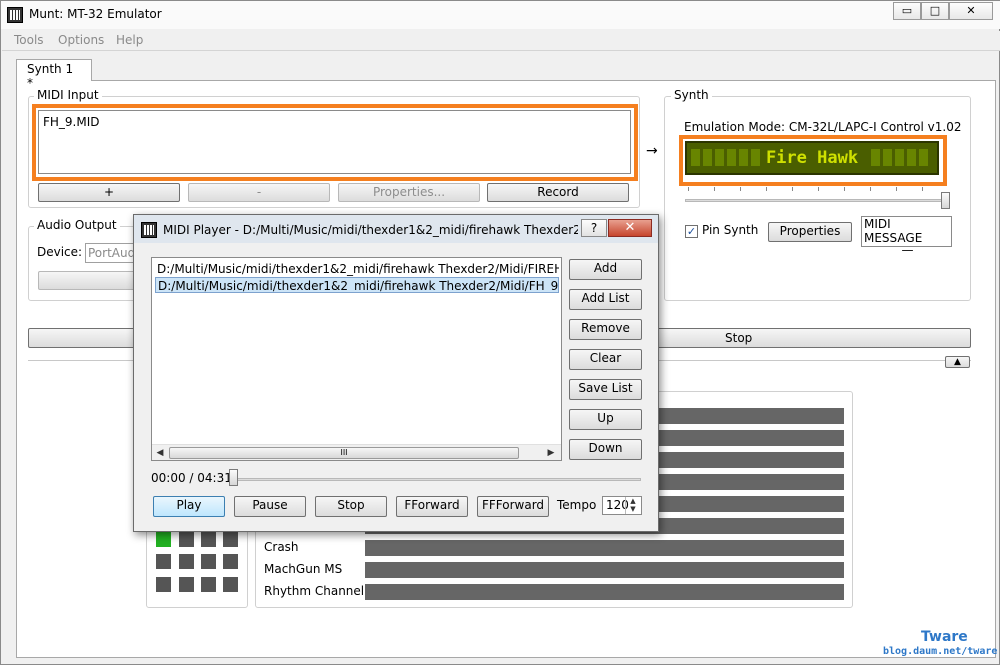 The image size is (1000, 665). Describe the element at coordinates (605, 329) in the screenshot. I see `remove-button: Remove` at that location.